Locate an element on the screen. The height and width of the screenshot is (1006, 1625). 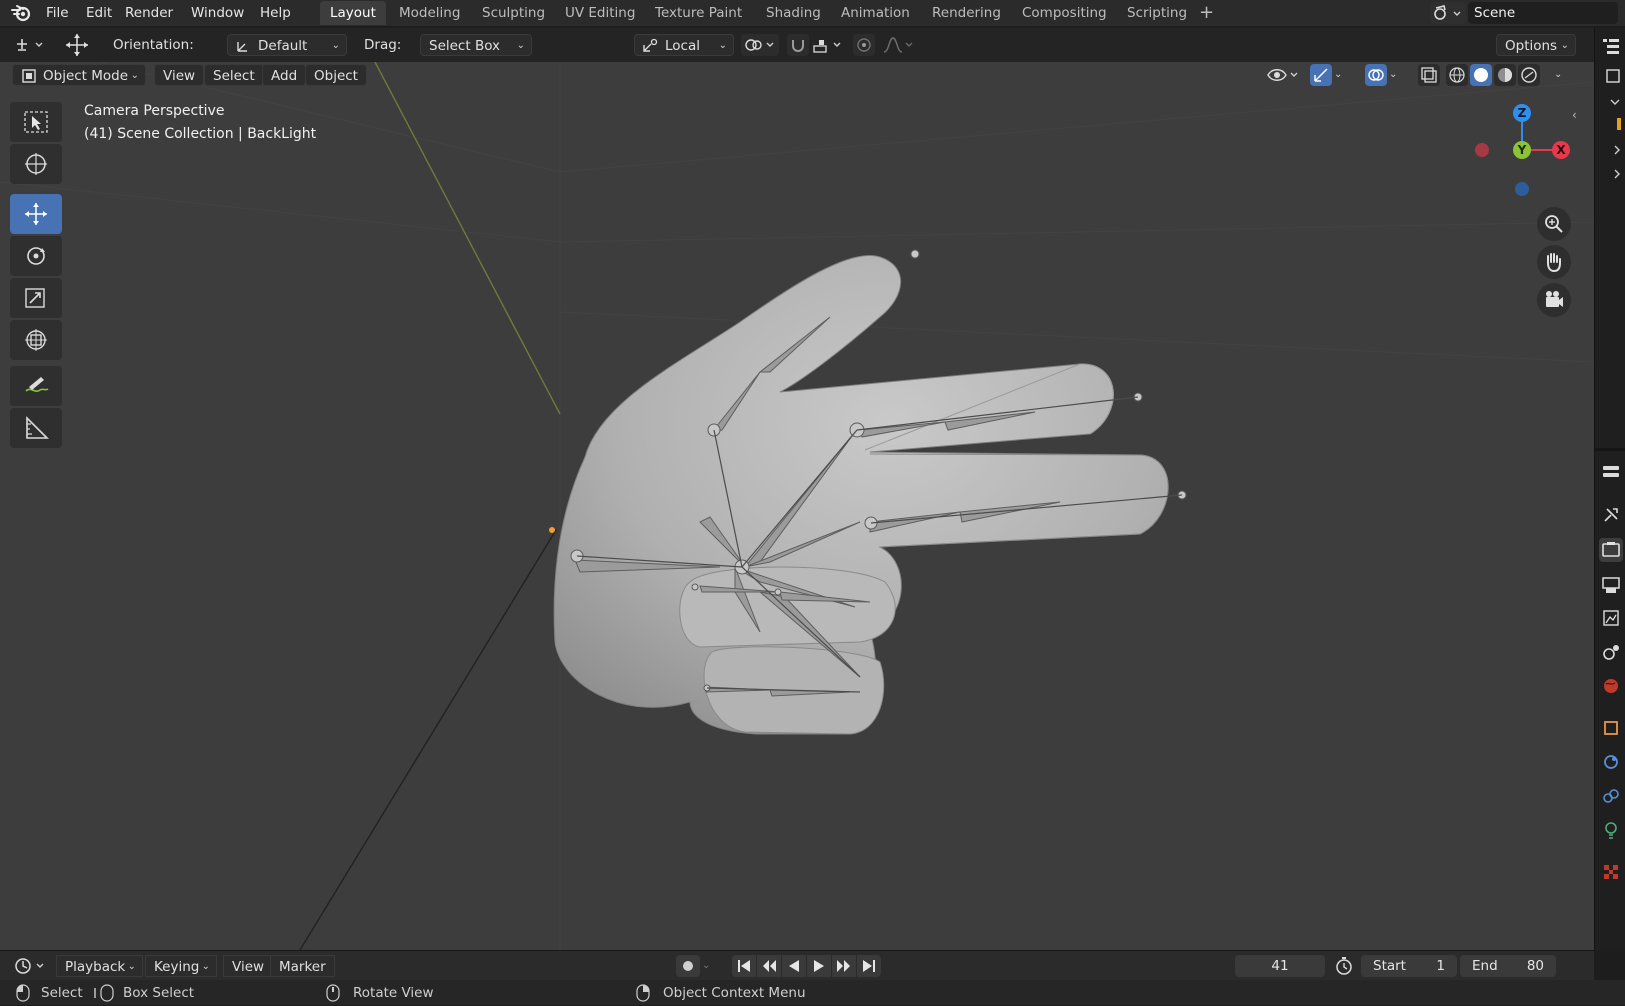
tab-uv-editing: UV Editing is located at coordinates (600, 13).